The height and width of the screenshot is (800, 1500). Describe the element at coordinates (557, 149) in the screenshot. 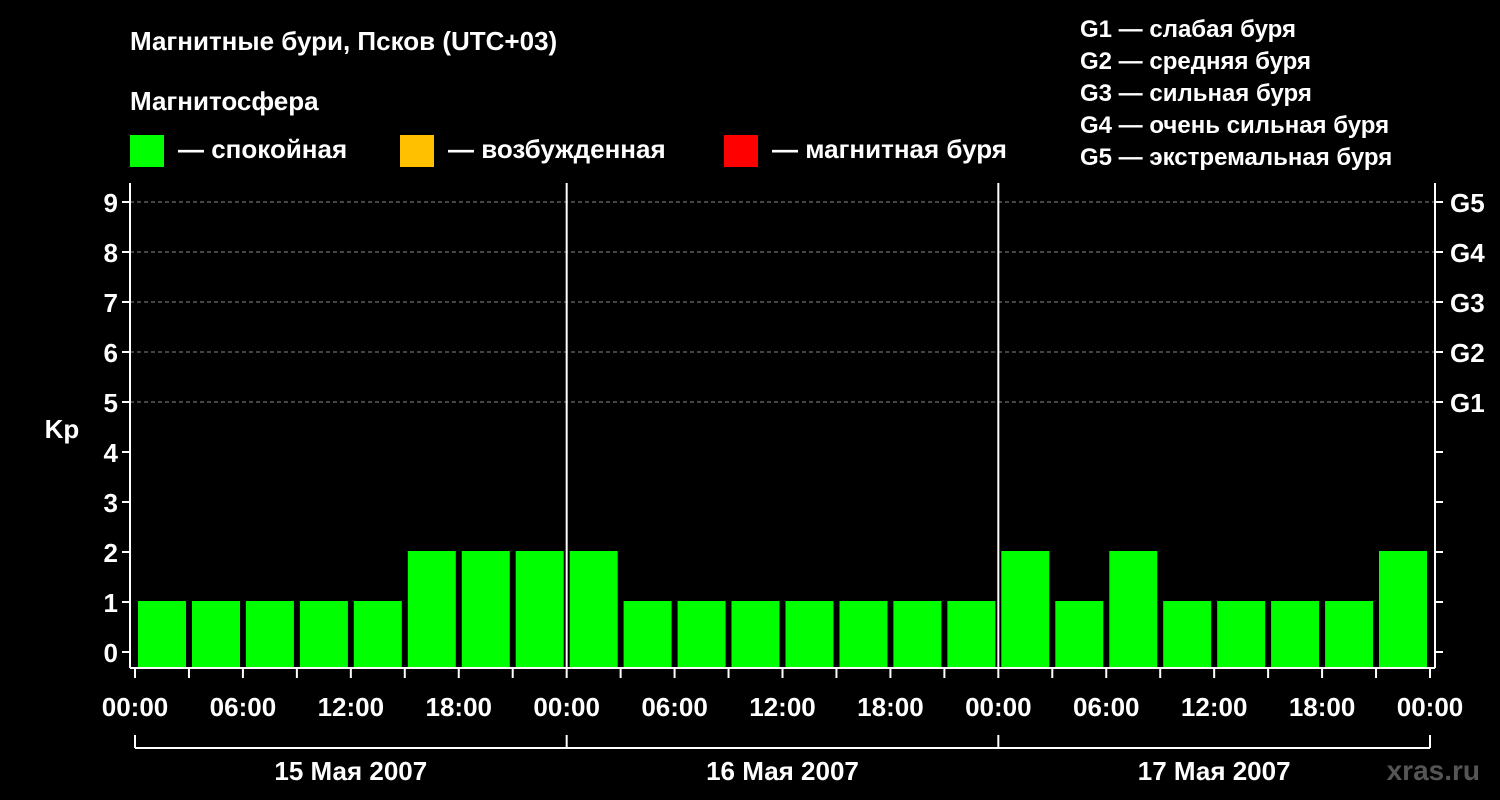

I see `legend-label: — возбужденная` at that location.